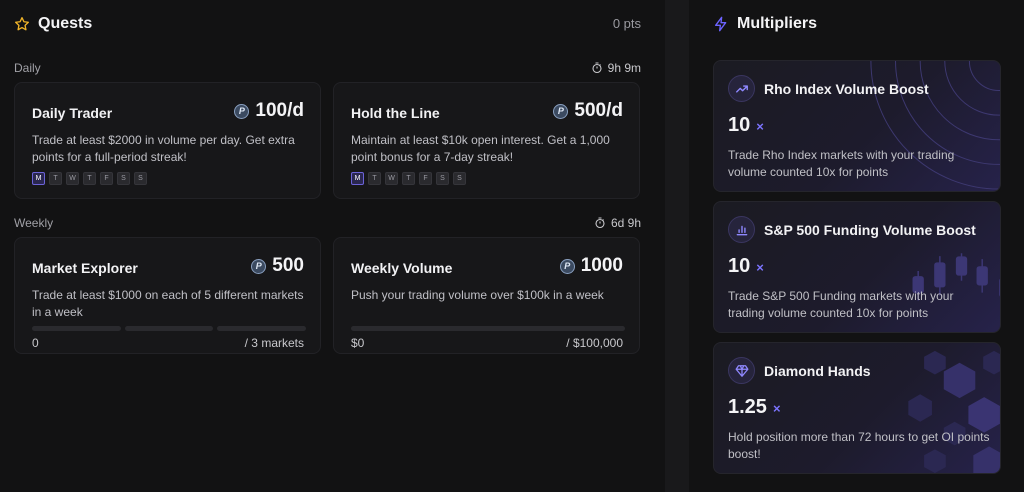  Describe the element at coordinates (402, 268) in the screenshot. I see `quest-name: Weekly Volume` at that location.